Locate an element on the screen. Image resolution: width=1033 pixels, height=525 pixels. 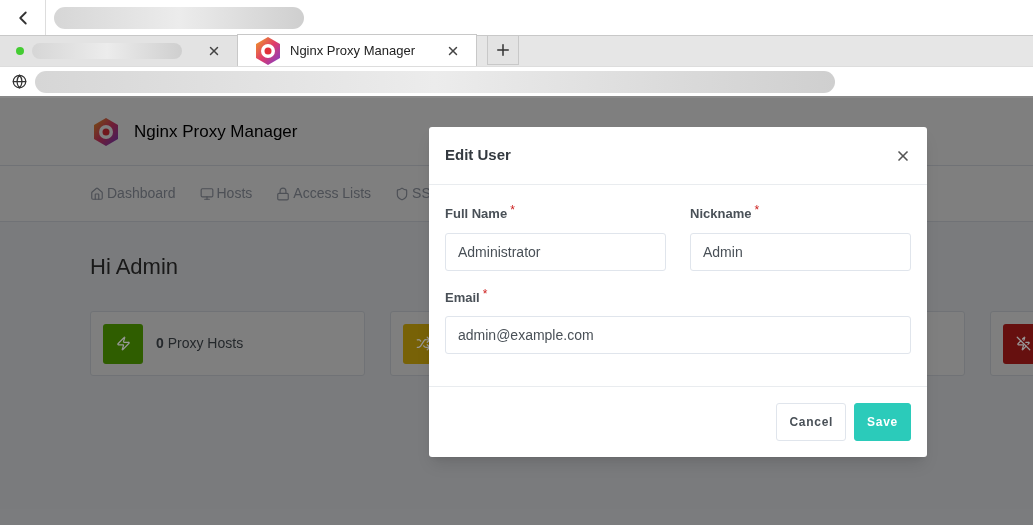
plus-icon is located at coordinates (503, 50).